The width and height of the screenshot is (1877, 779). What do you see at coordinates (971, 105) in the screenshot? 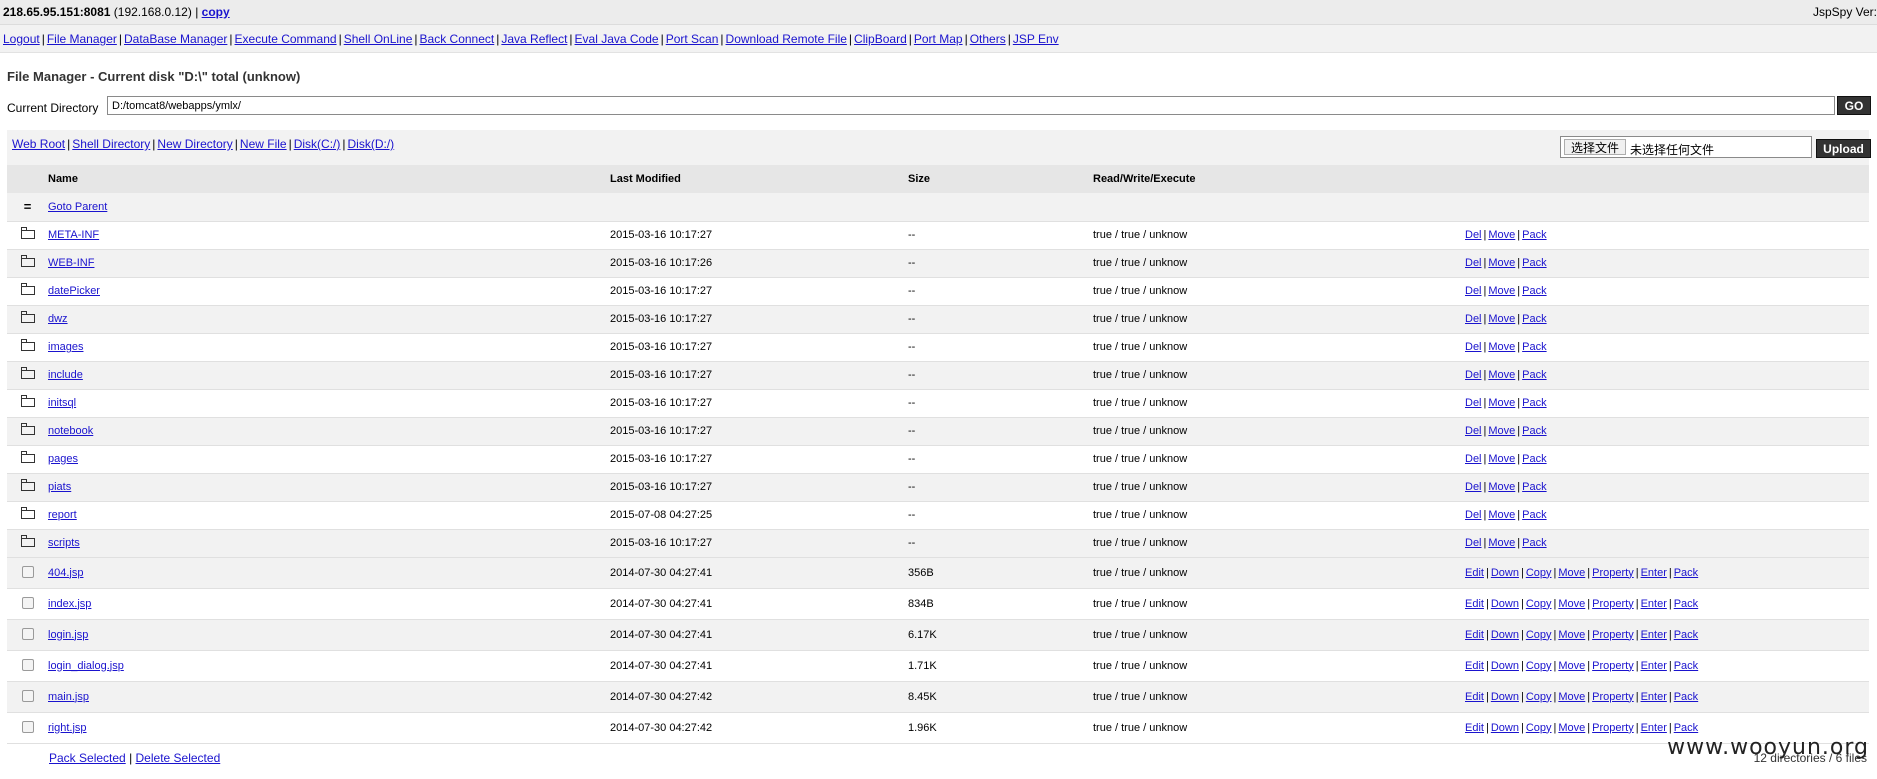
I see `current-directory-input` at bounding box center [971, 105].